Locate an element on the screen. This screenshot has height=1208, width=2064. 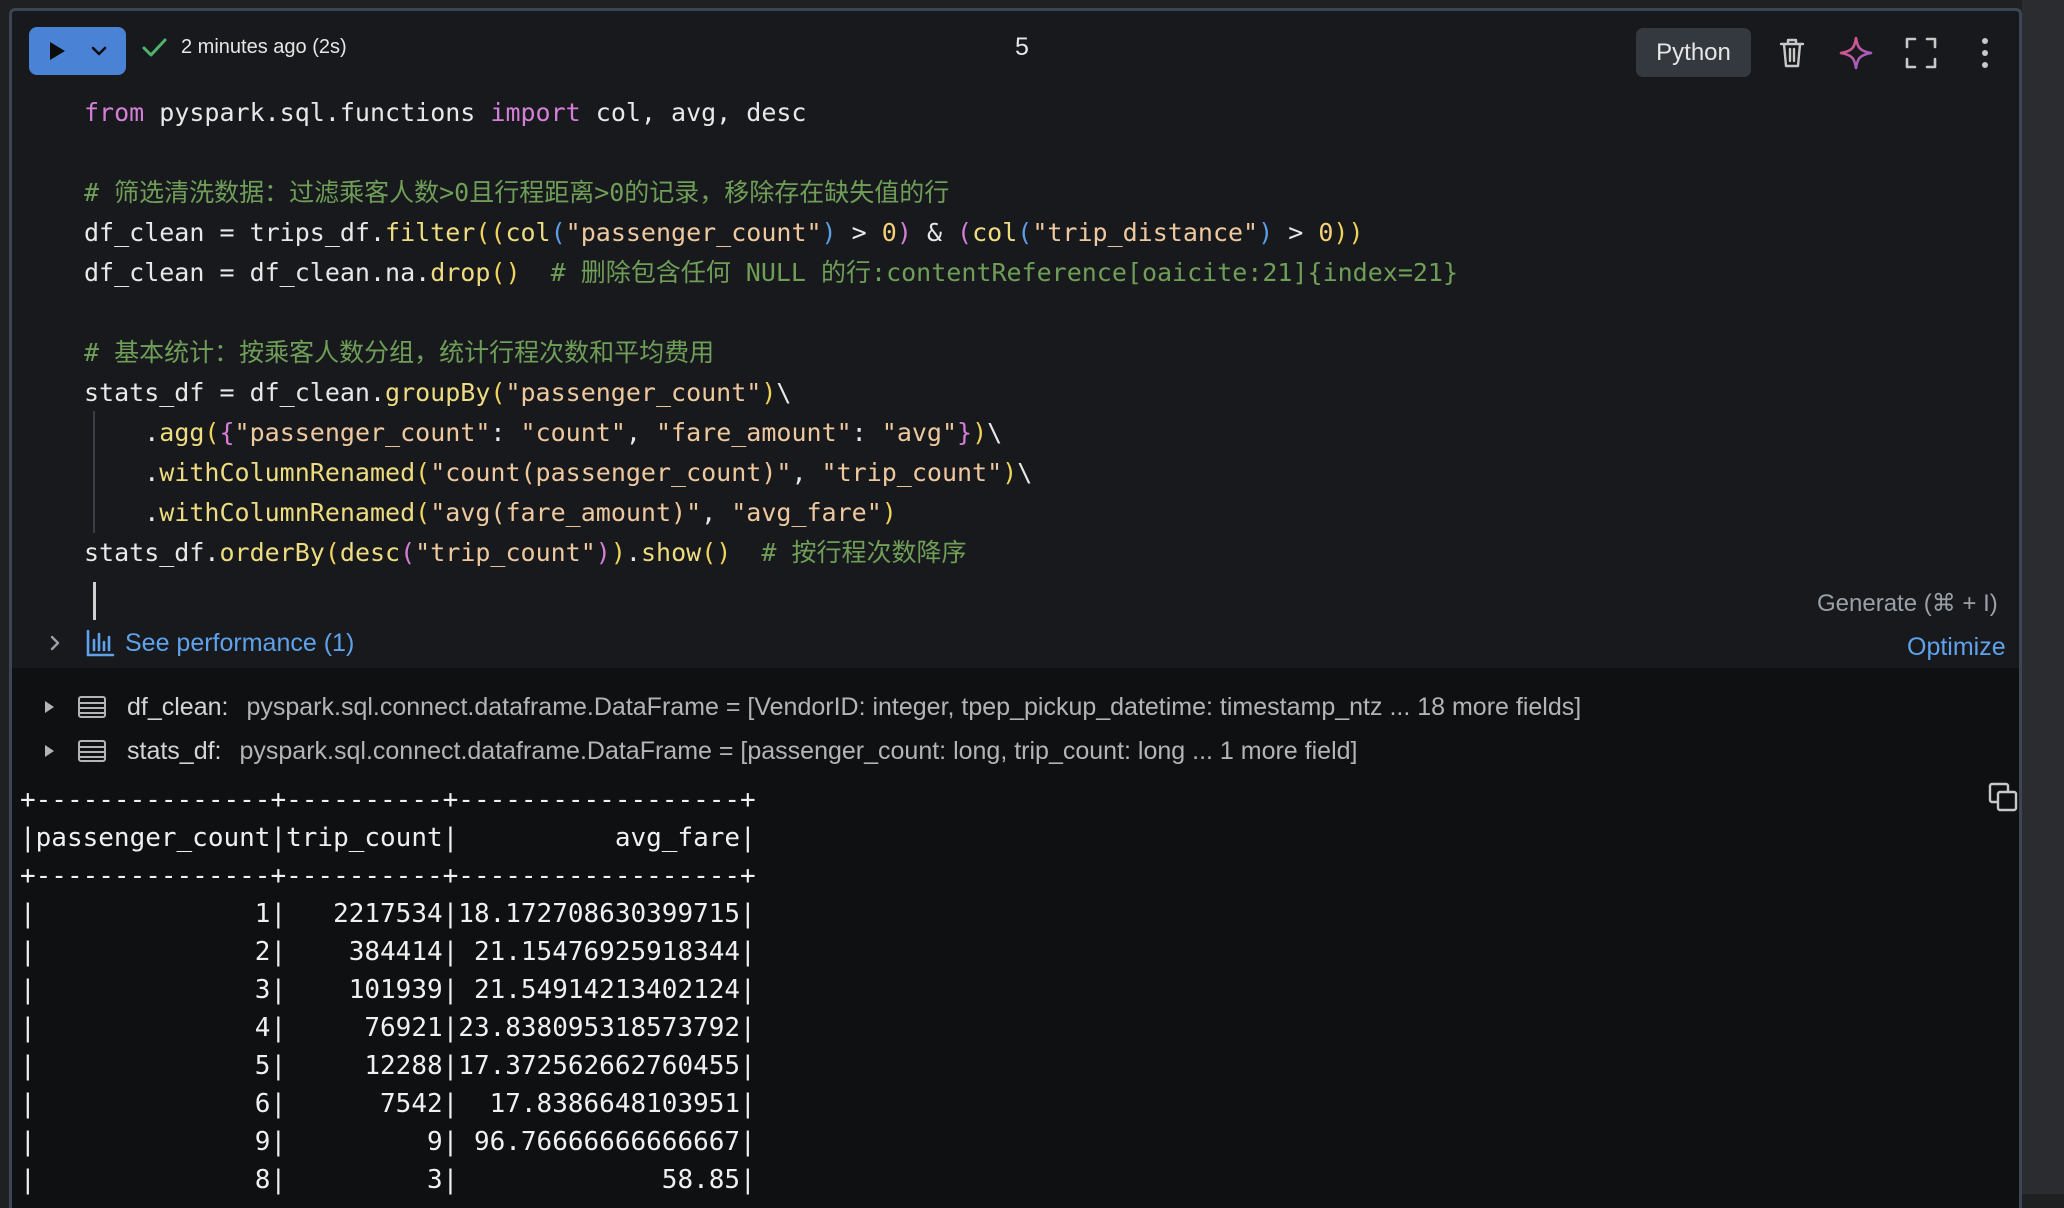
chevron-right-icon is located at coordinates (55, 643).